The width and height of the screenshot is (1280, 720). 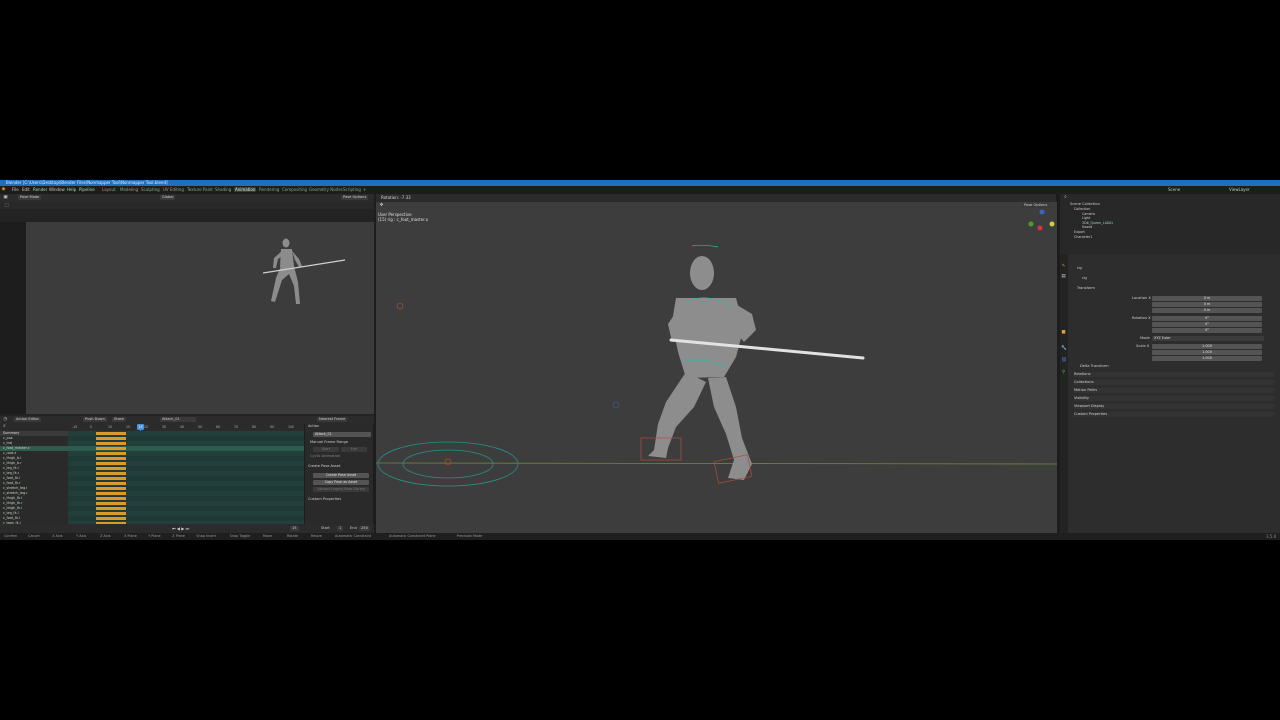 What do you see at coordinates (1207, 324) in the screenshot?
I see `rotation-y-field: 0°` at bounding box center [1207, 324].